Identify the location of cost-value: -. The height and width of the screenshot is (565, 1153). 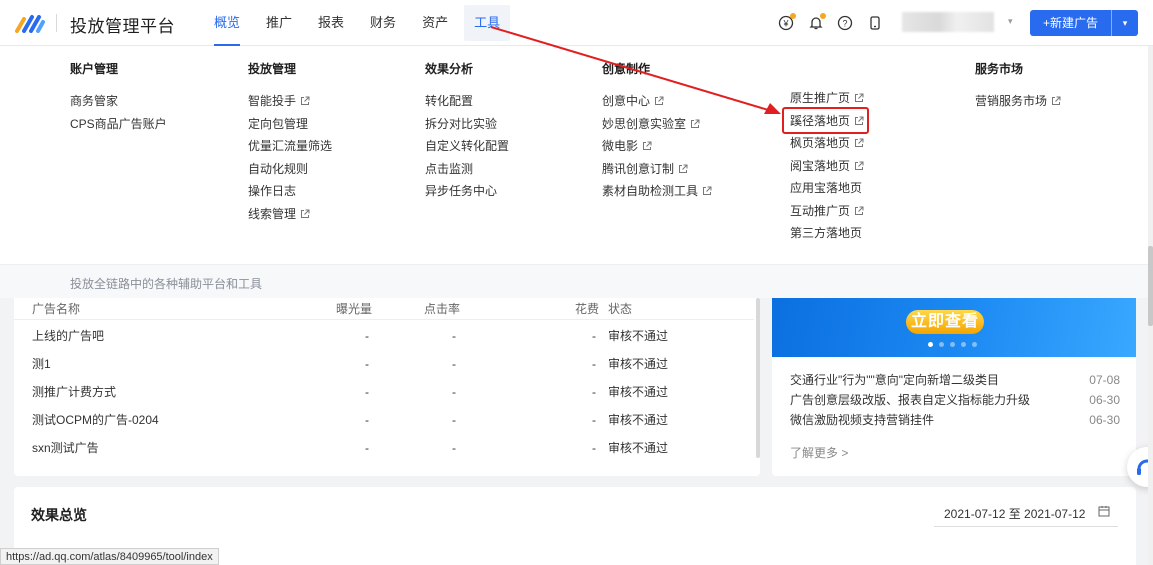
(594, 364).